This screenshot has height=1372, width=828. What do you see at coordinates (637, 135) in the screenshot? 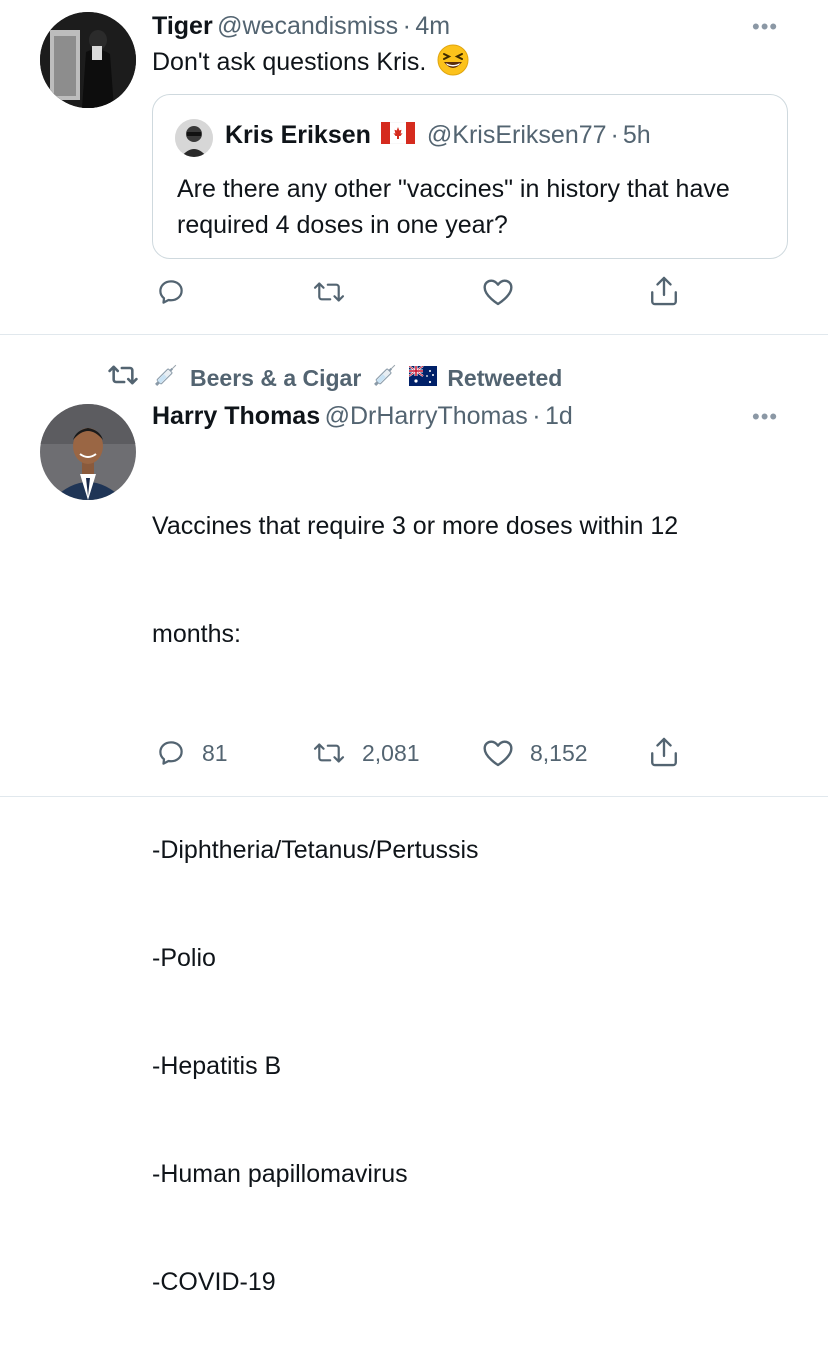
I see `quoted-timestamp: 5h` at bounding box center [637, 135].